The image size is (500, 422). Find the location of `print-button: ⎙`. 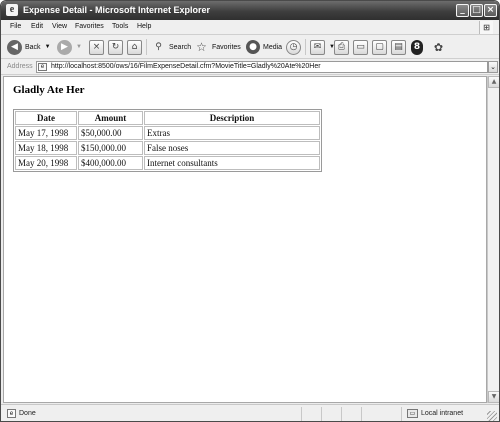

print-button: ⎙ is located at coordinates (341, 47).